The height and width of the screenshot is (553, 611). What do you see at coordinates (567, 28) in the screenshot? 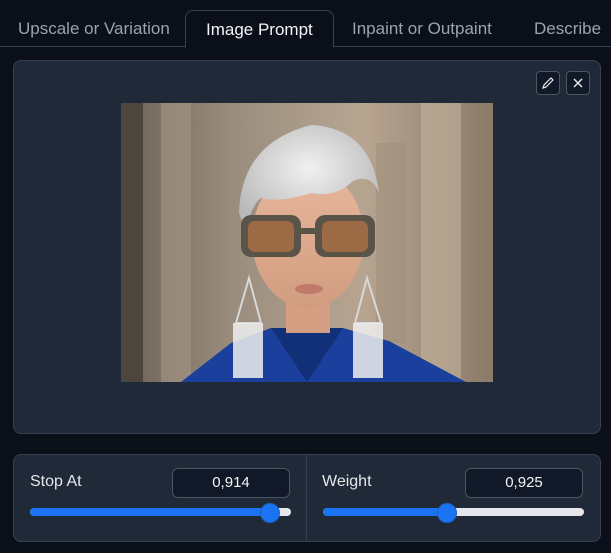
I see `tab-describe: Describe` at bounding box center [567, 28].